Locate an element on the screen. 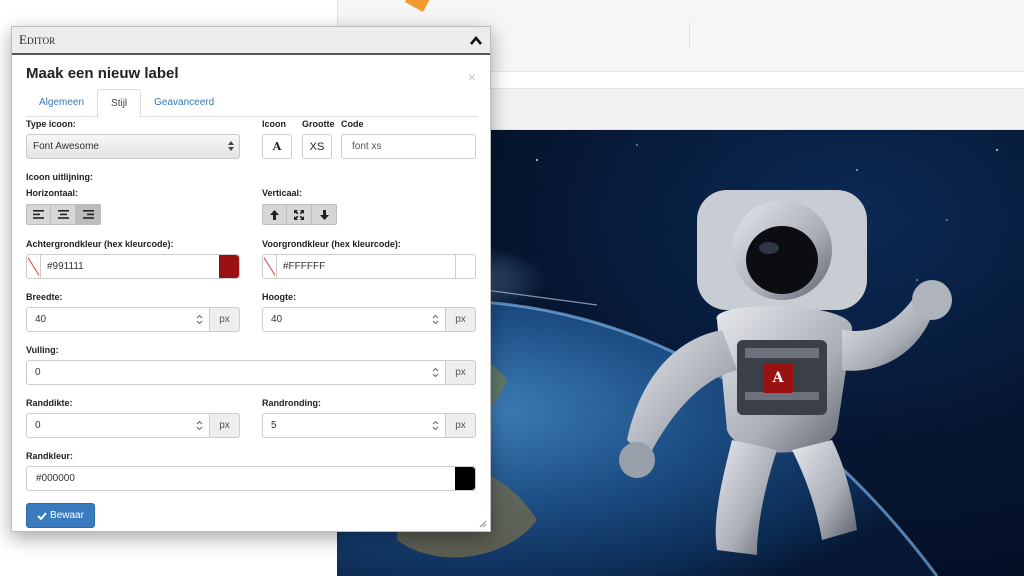 Image resolution: width=1024 pixels, height=576 pixels. align-bottom-button is located at coordinates (324, 214).